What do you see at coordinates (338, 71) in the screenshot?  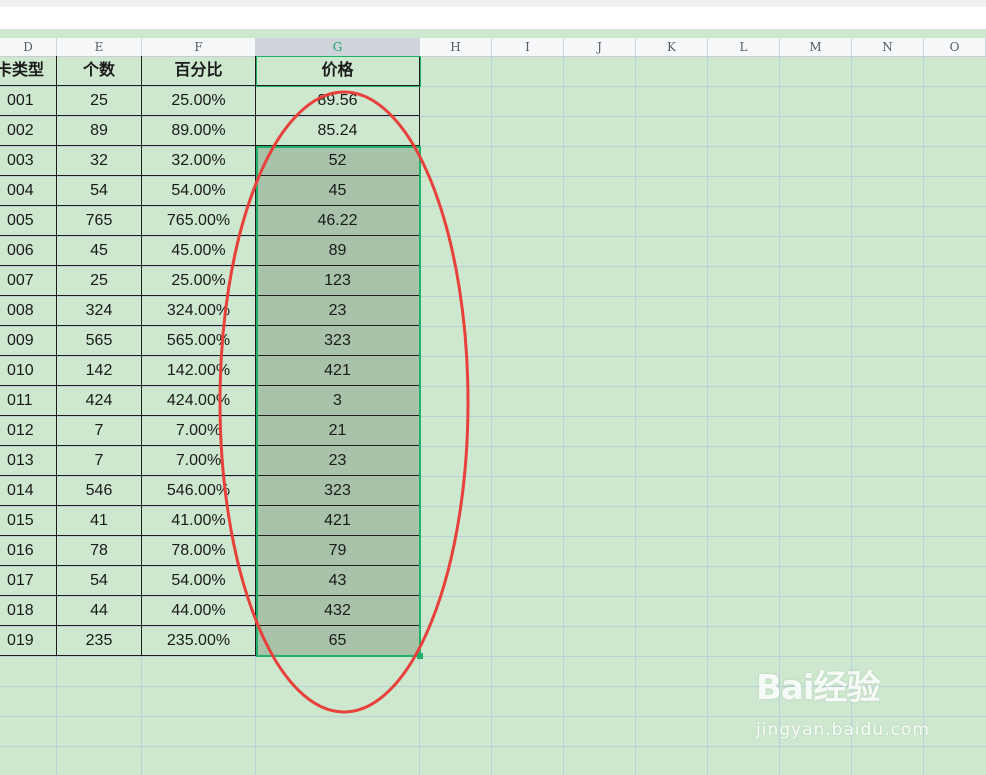 I see `header-price-cell: 价格` at bounding box center [338, 71].